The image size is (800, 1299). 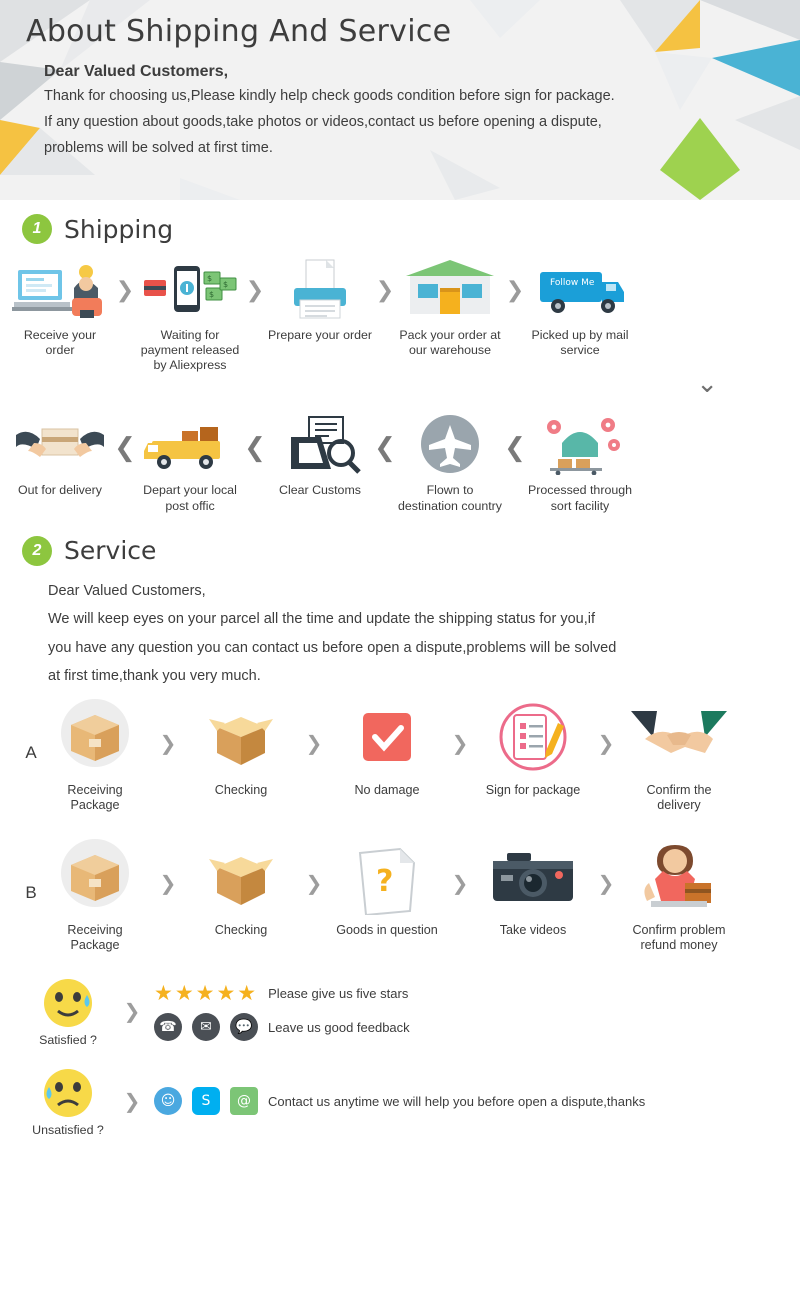 What do you see at coordinates (37, 229) in the screenshot?
I see `shipping-badge: 1` at bounding box center [37, 229].